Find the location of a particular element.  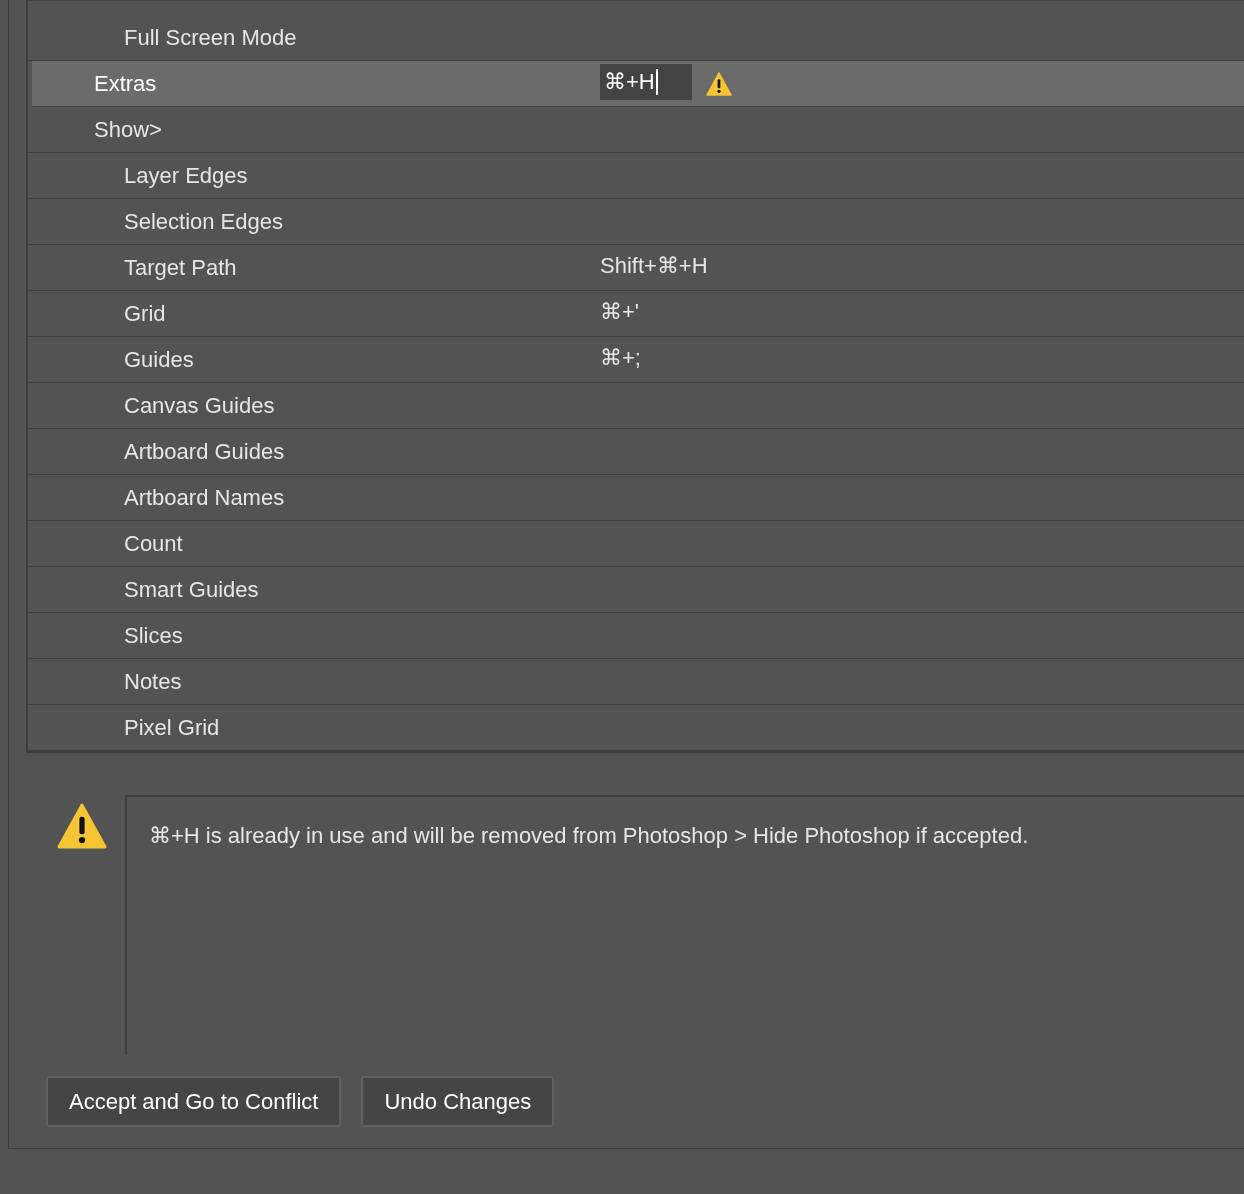

command-label: Target Path is located at coordinates (180, 268).